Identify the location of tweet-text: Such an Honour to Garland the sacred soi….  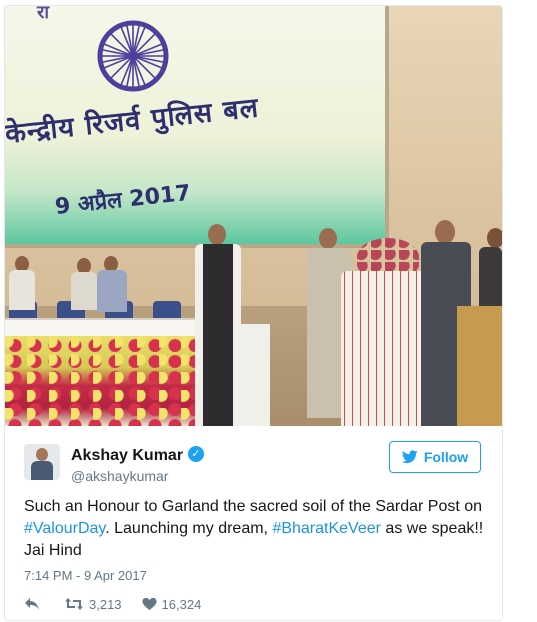
(254, 529).